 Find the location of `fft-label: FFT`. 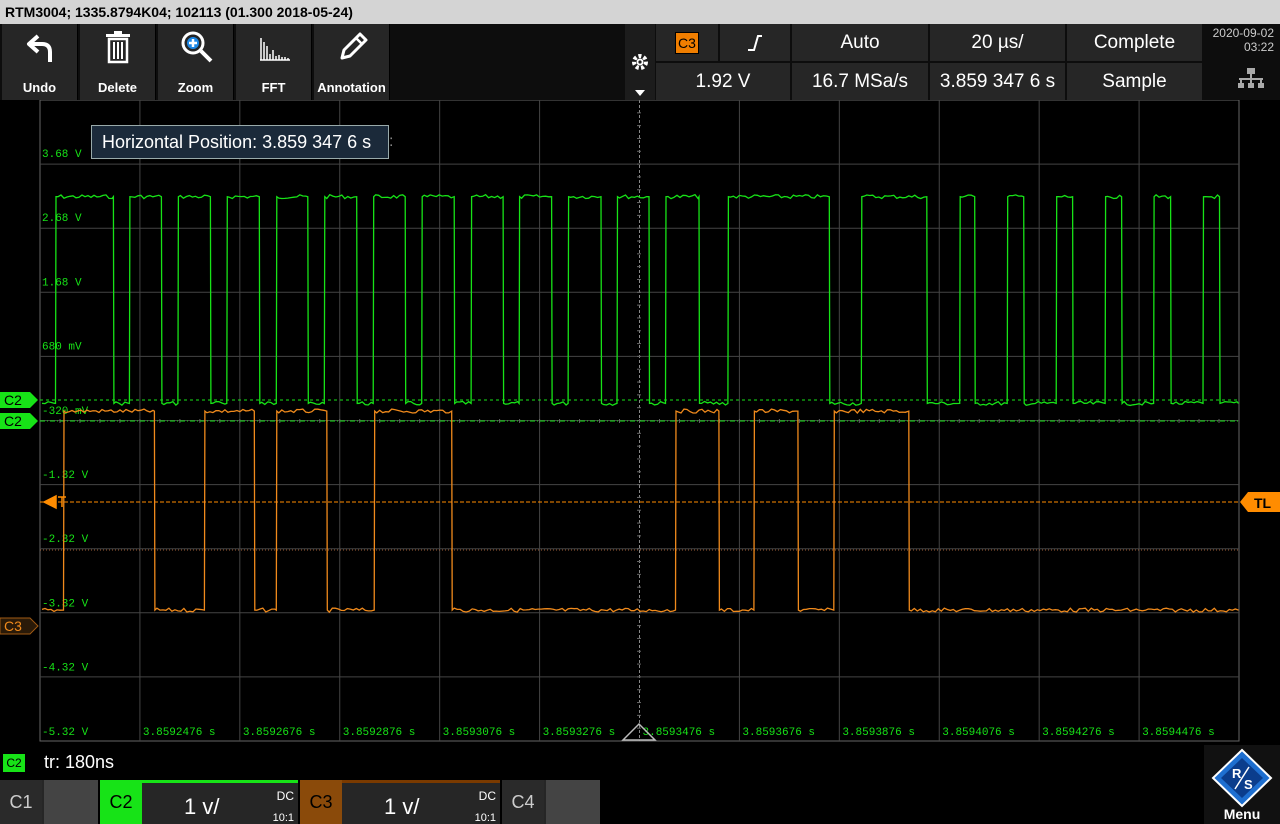

fft-label: FFT is located at coordinates (273, 87).